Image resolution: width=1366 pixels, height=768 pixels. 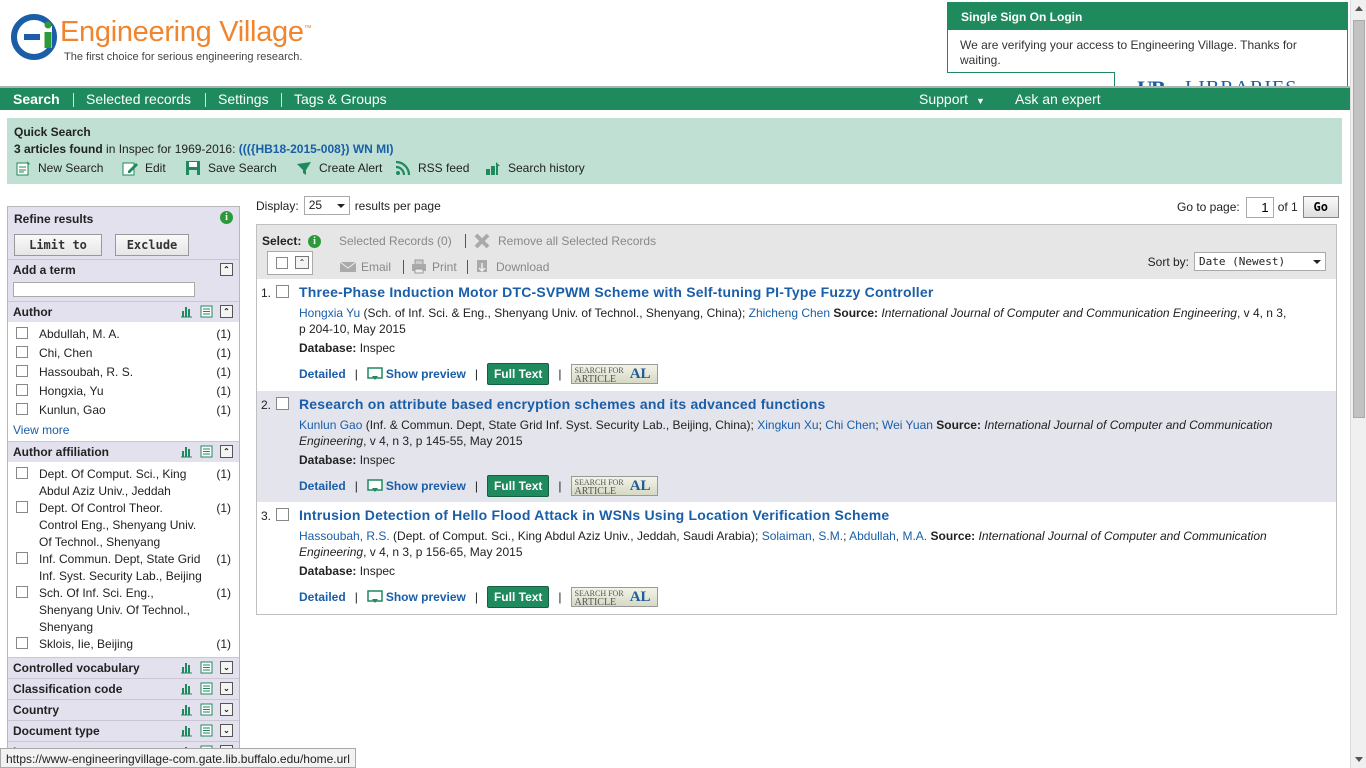 I want to click on author-link: Hongxia Yu, so click(x=329, y=313).